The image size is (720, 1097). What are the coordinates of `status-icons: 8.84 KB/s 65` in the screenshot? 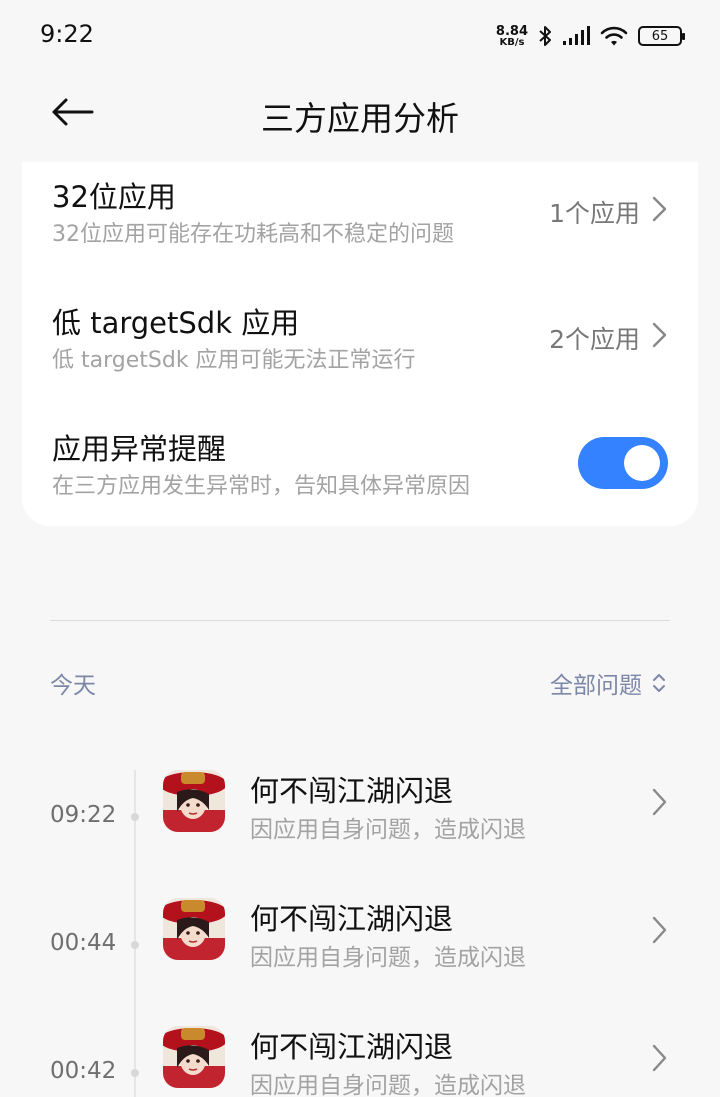 It's located at (590, 36).